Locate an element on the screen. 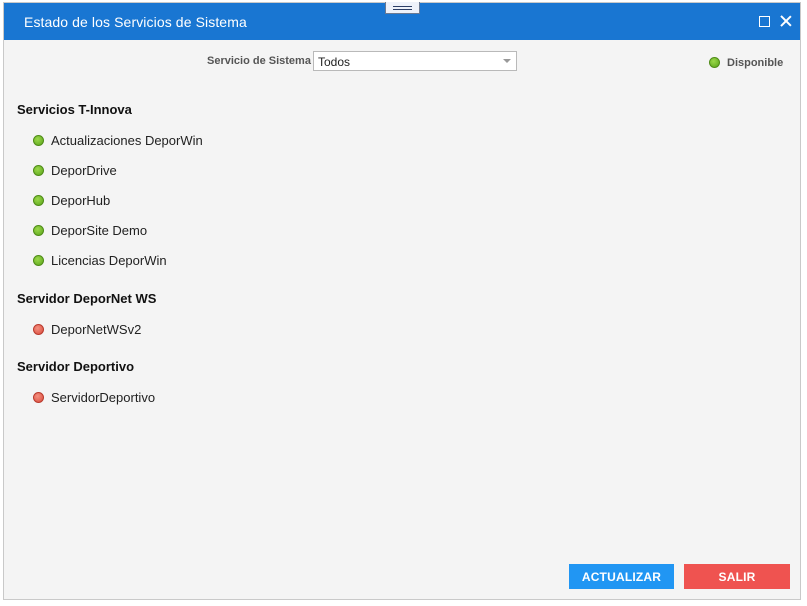 The height and width of the screenshot is (606, 807). drag-grip-icon is located at coordinates (402, 8).